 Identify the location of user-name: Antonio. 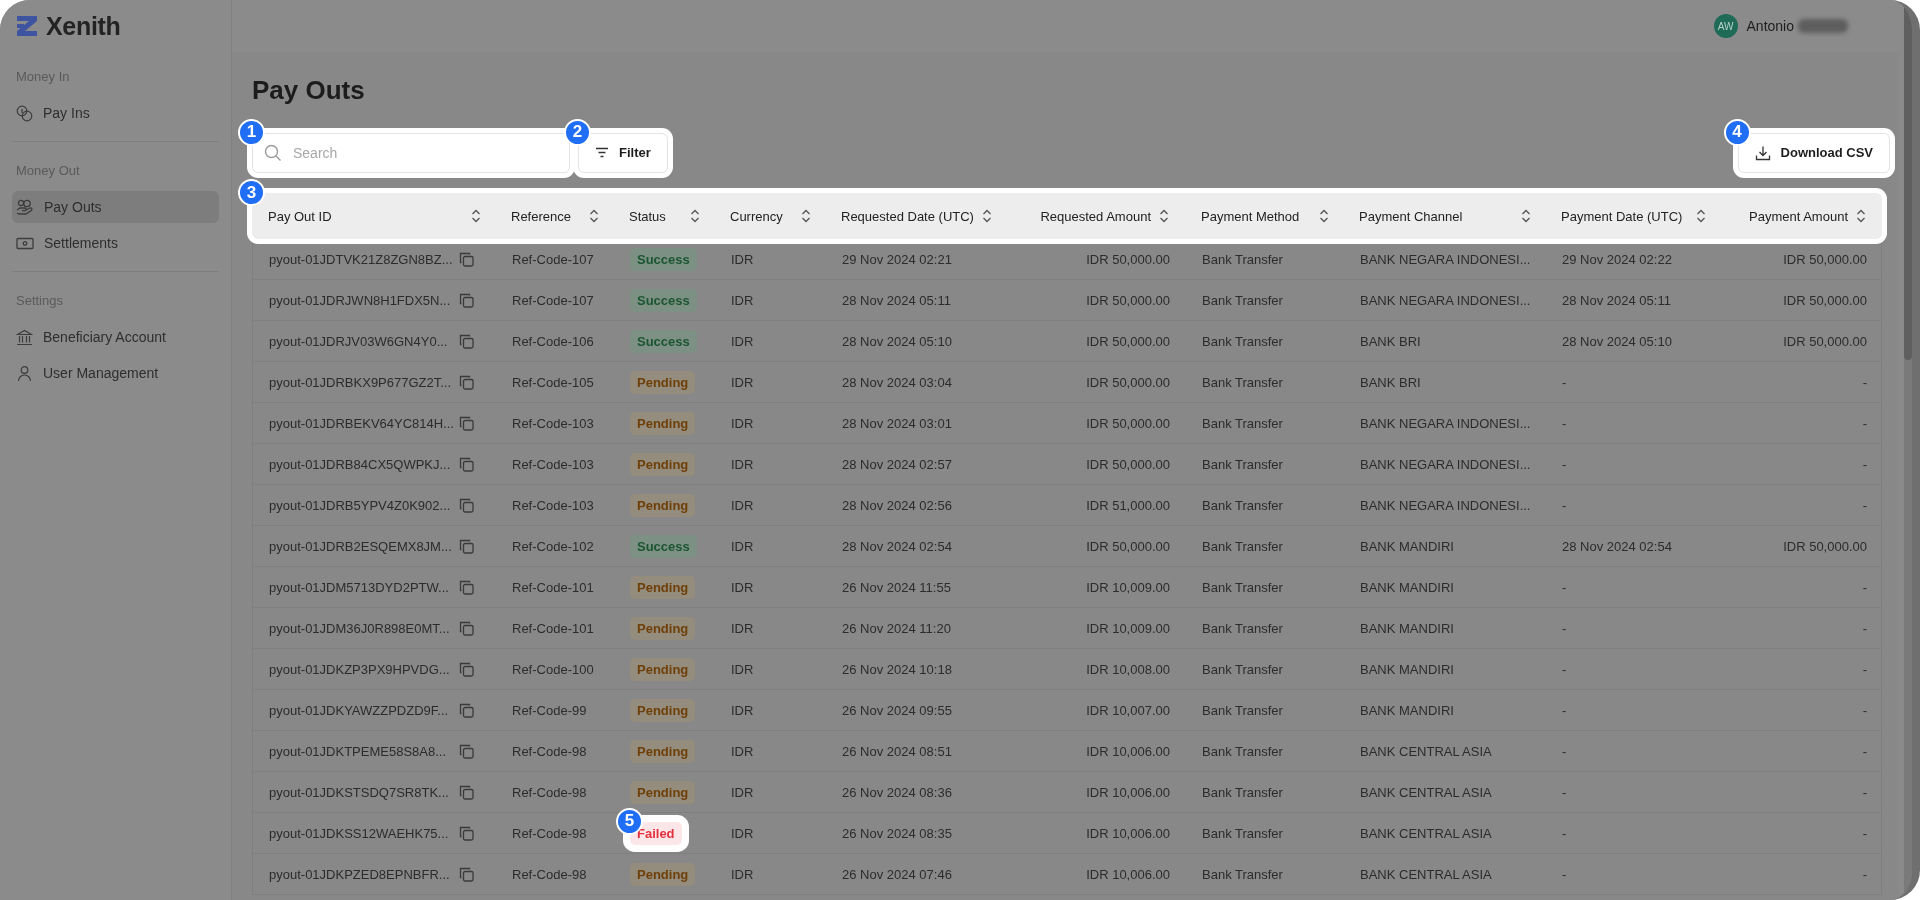
(1770, 26).